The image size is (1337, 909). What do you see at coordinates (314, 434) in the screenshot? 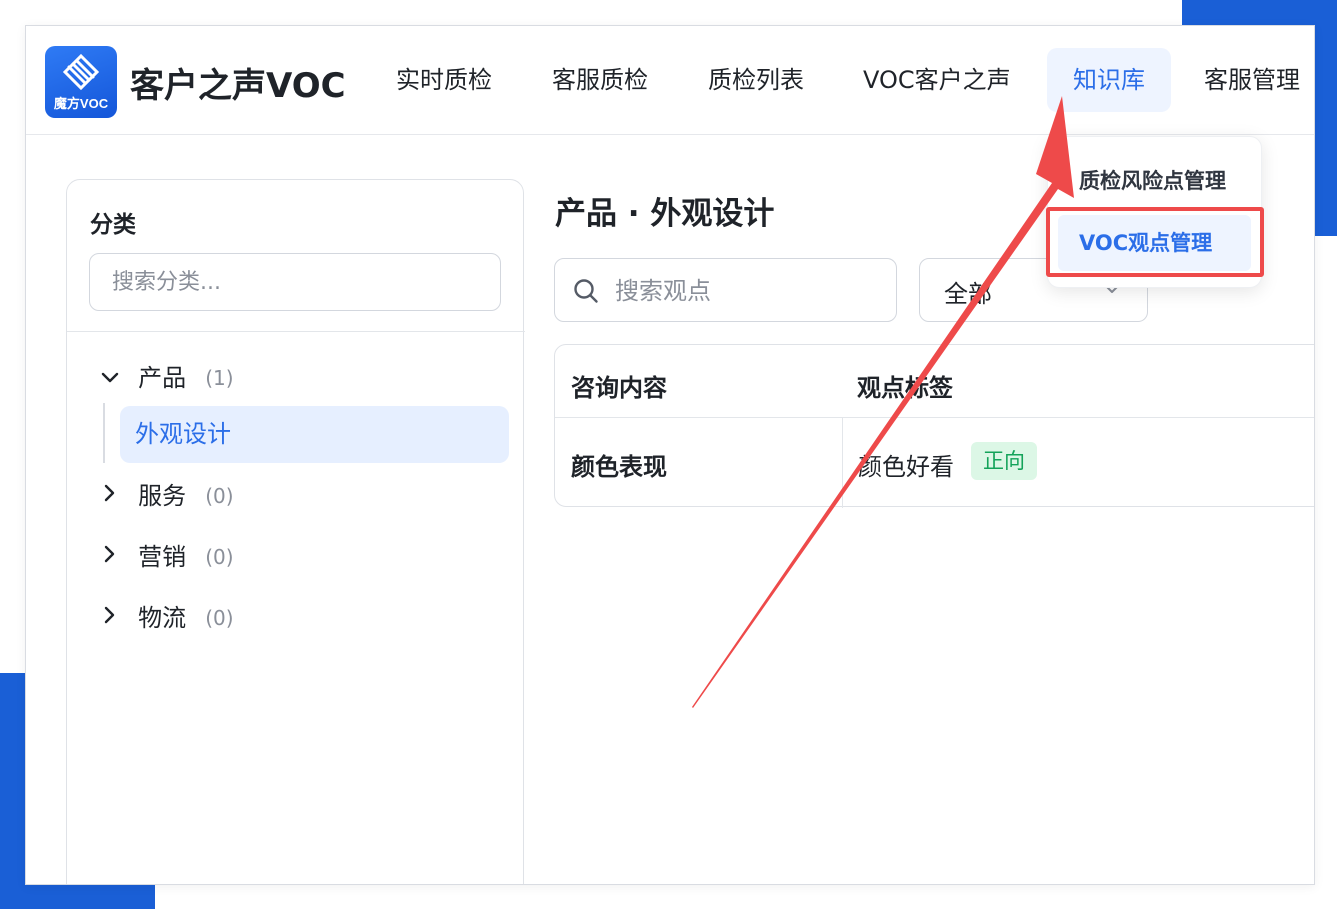
I see `tree-item-appearance-design: 外观设计` at bounding box center [314, 434].